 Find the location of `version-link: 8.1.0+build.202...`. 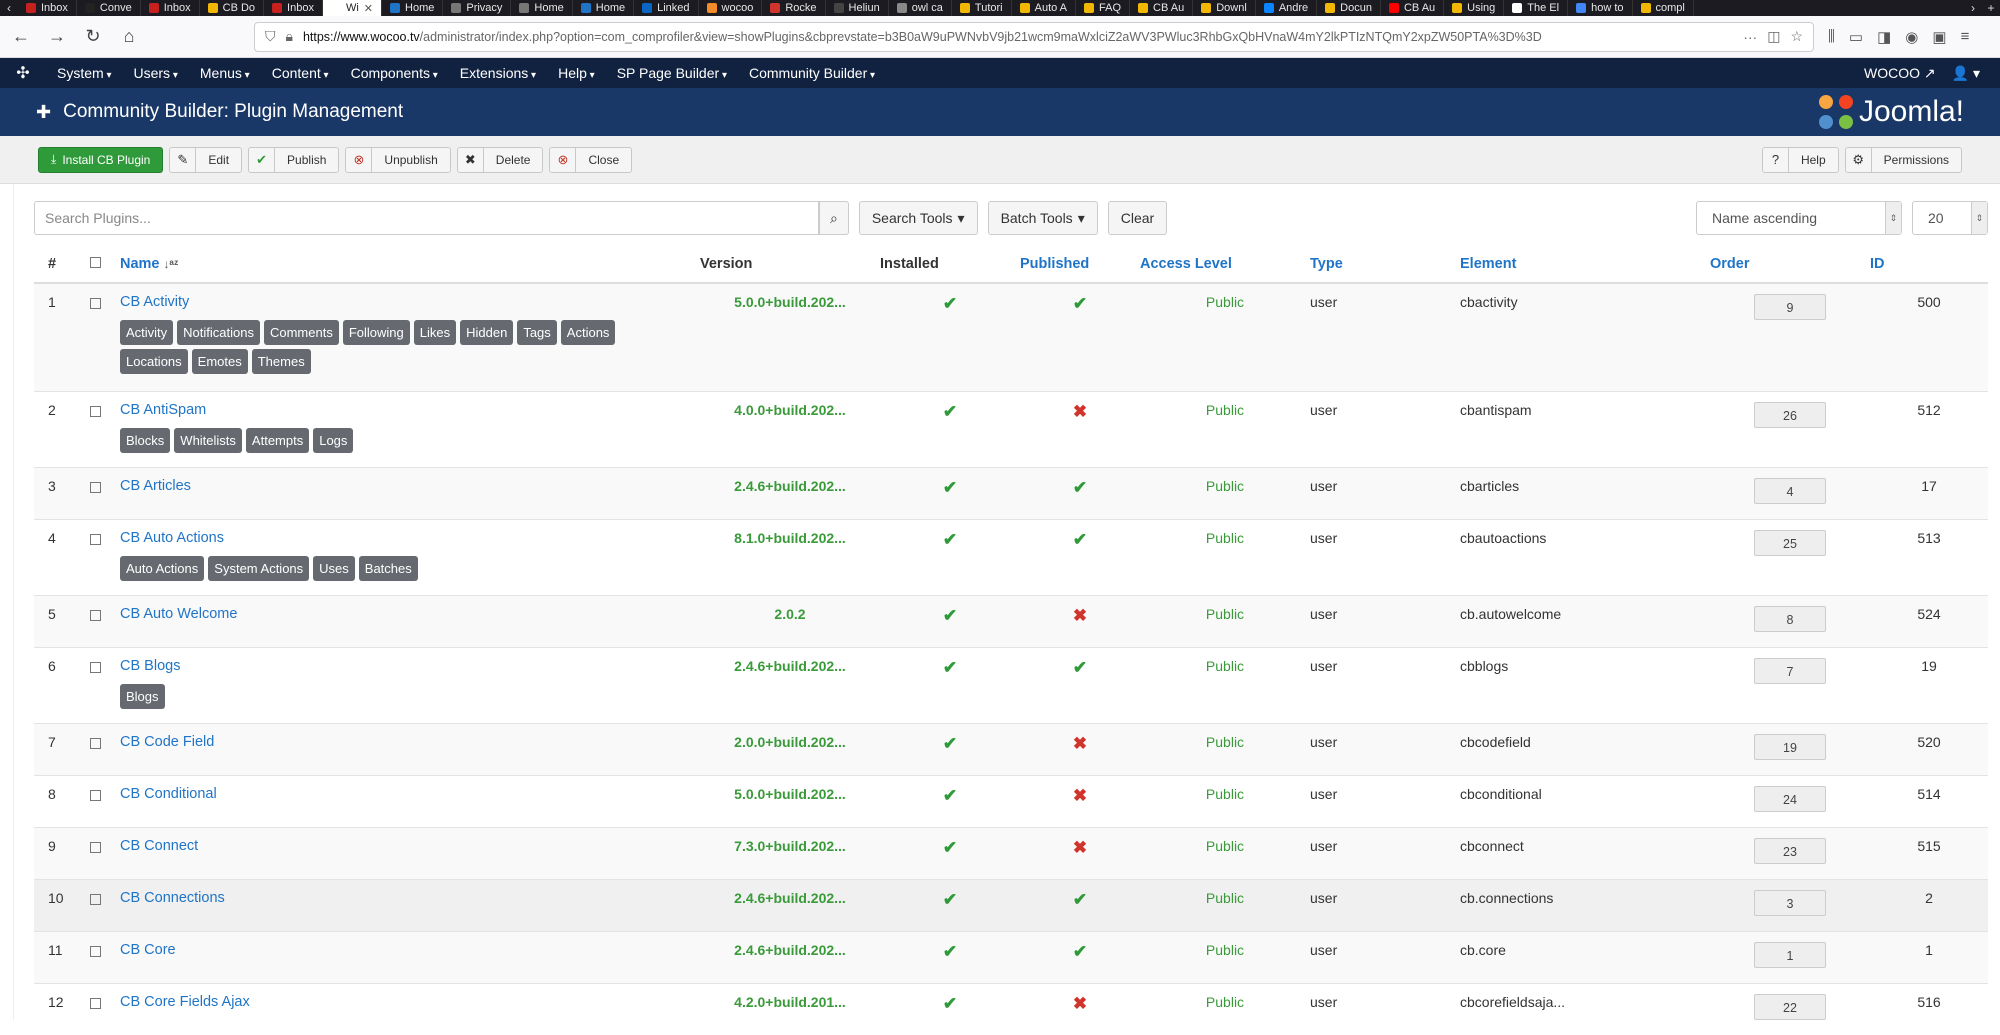

version-link: 8.1.0+build.202... is located at coordinates (790, 538).